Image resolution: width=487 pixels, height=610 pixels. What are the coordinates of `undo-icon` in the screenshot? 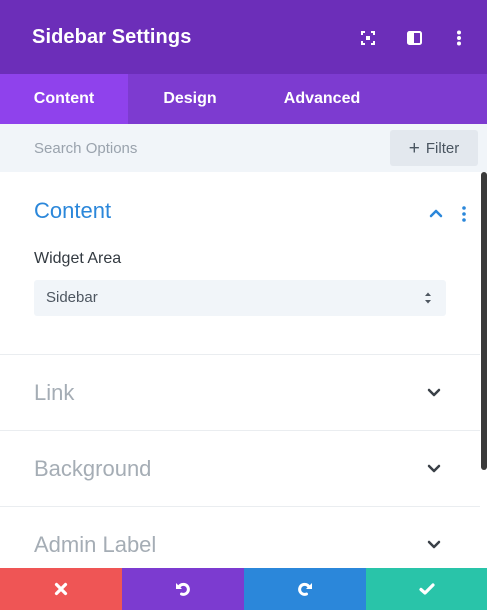 It's located at (183, 589).